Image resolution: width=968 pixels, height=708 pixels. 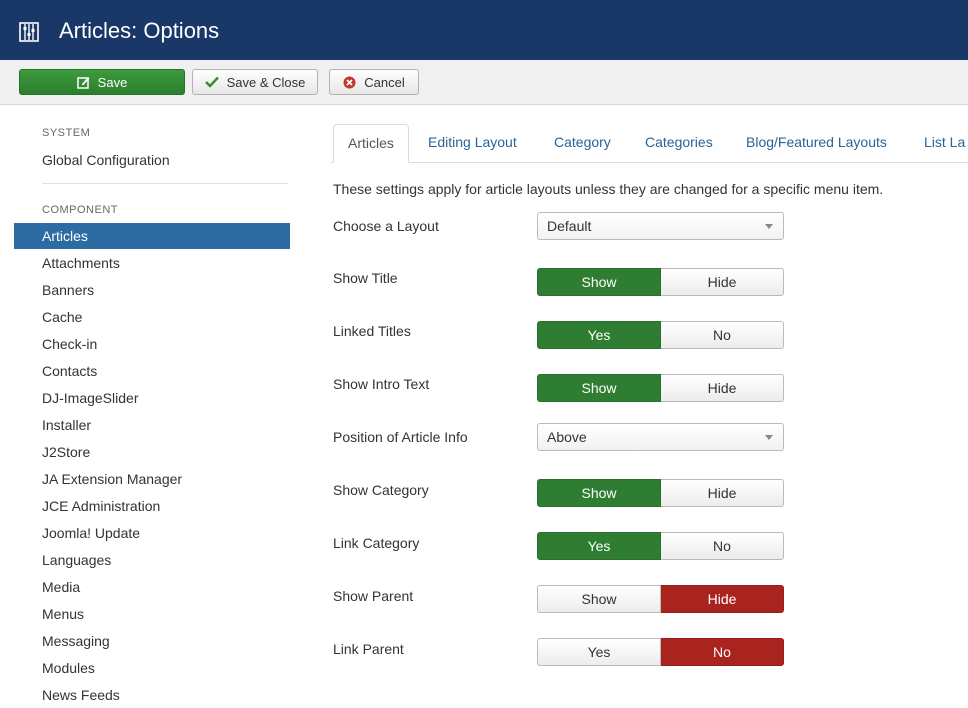 I want to click on link-category-label: Link Category, so click(x=376, y=543).